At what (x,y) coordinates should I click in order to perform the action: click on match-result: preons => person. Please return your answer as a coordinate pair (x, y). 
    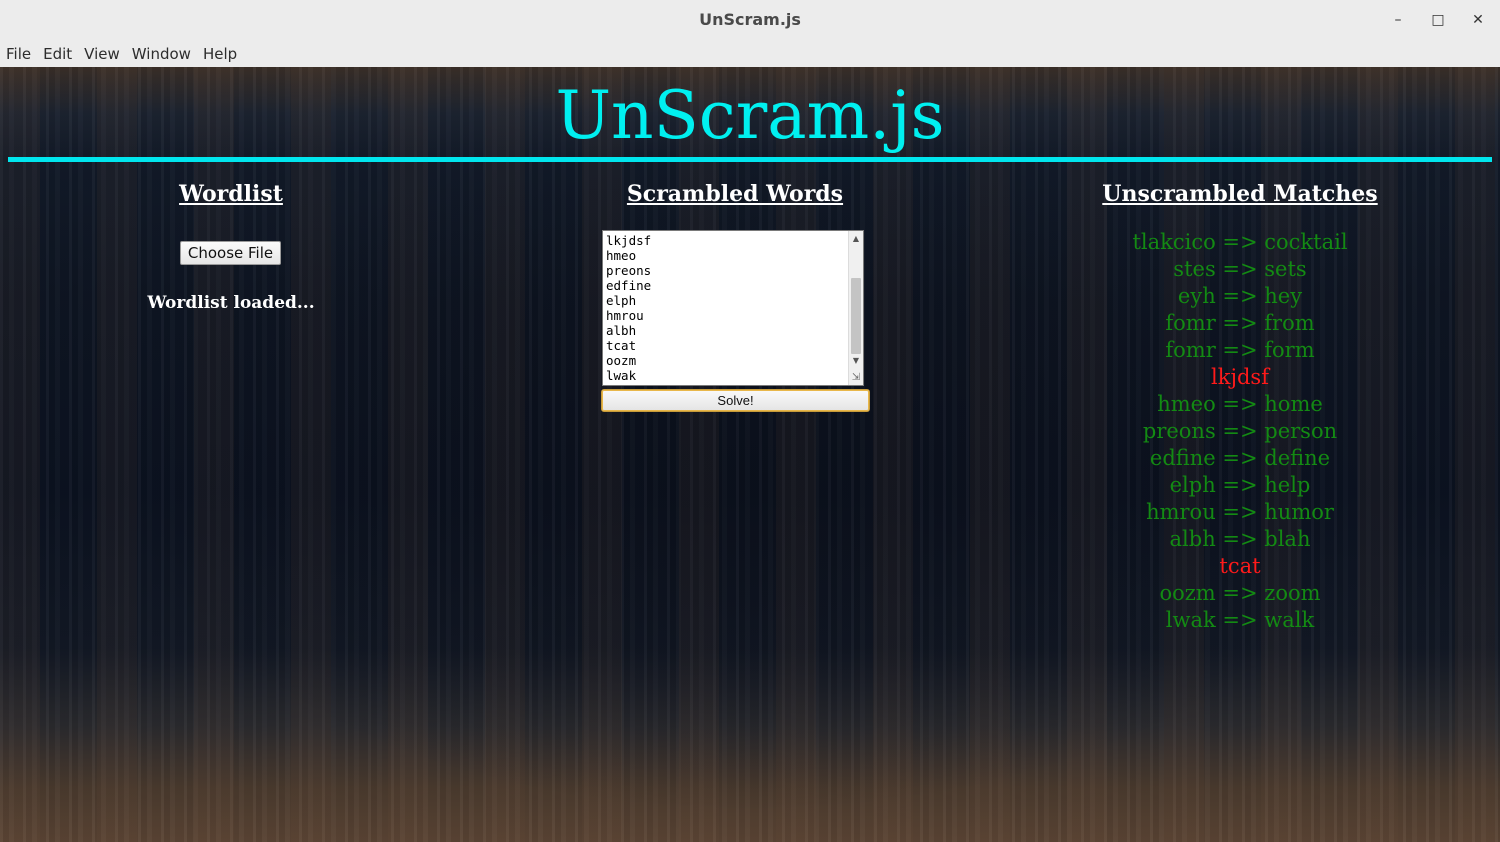
    Looking at the image, I should click on (1240, 431).